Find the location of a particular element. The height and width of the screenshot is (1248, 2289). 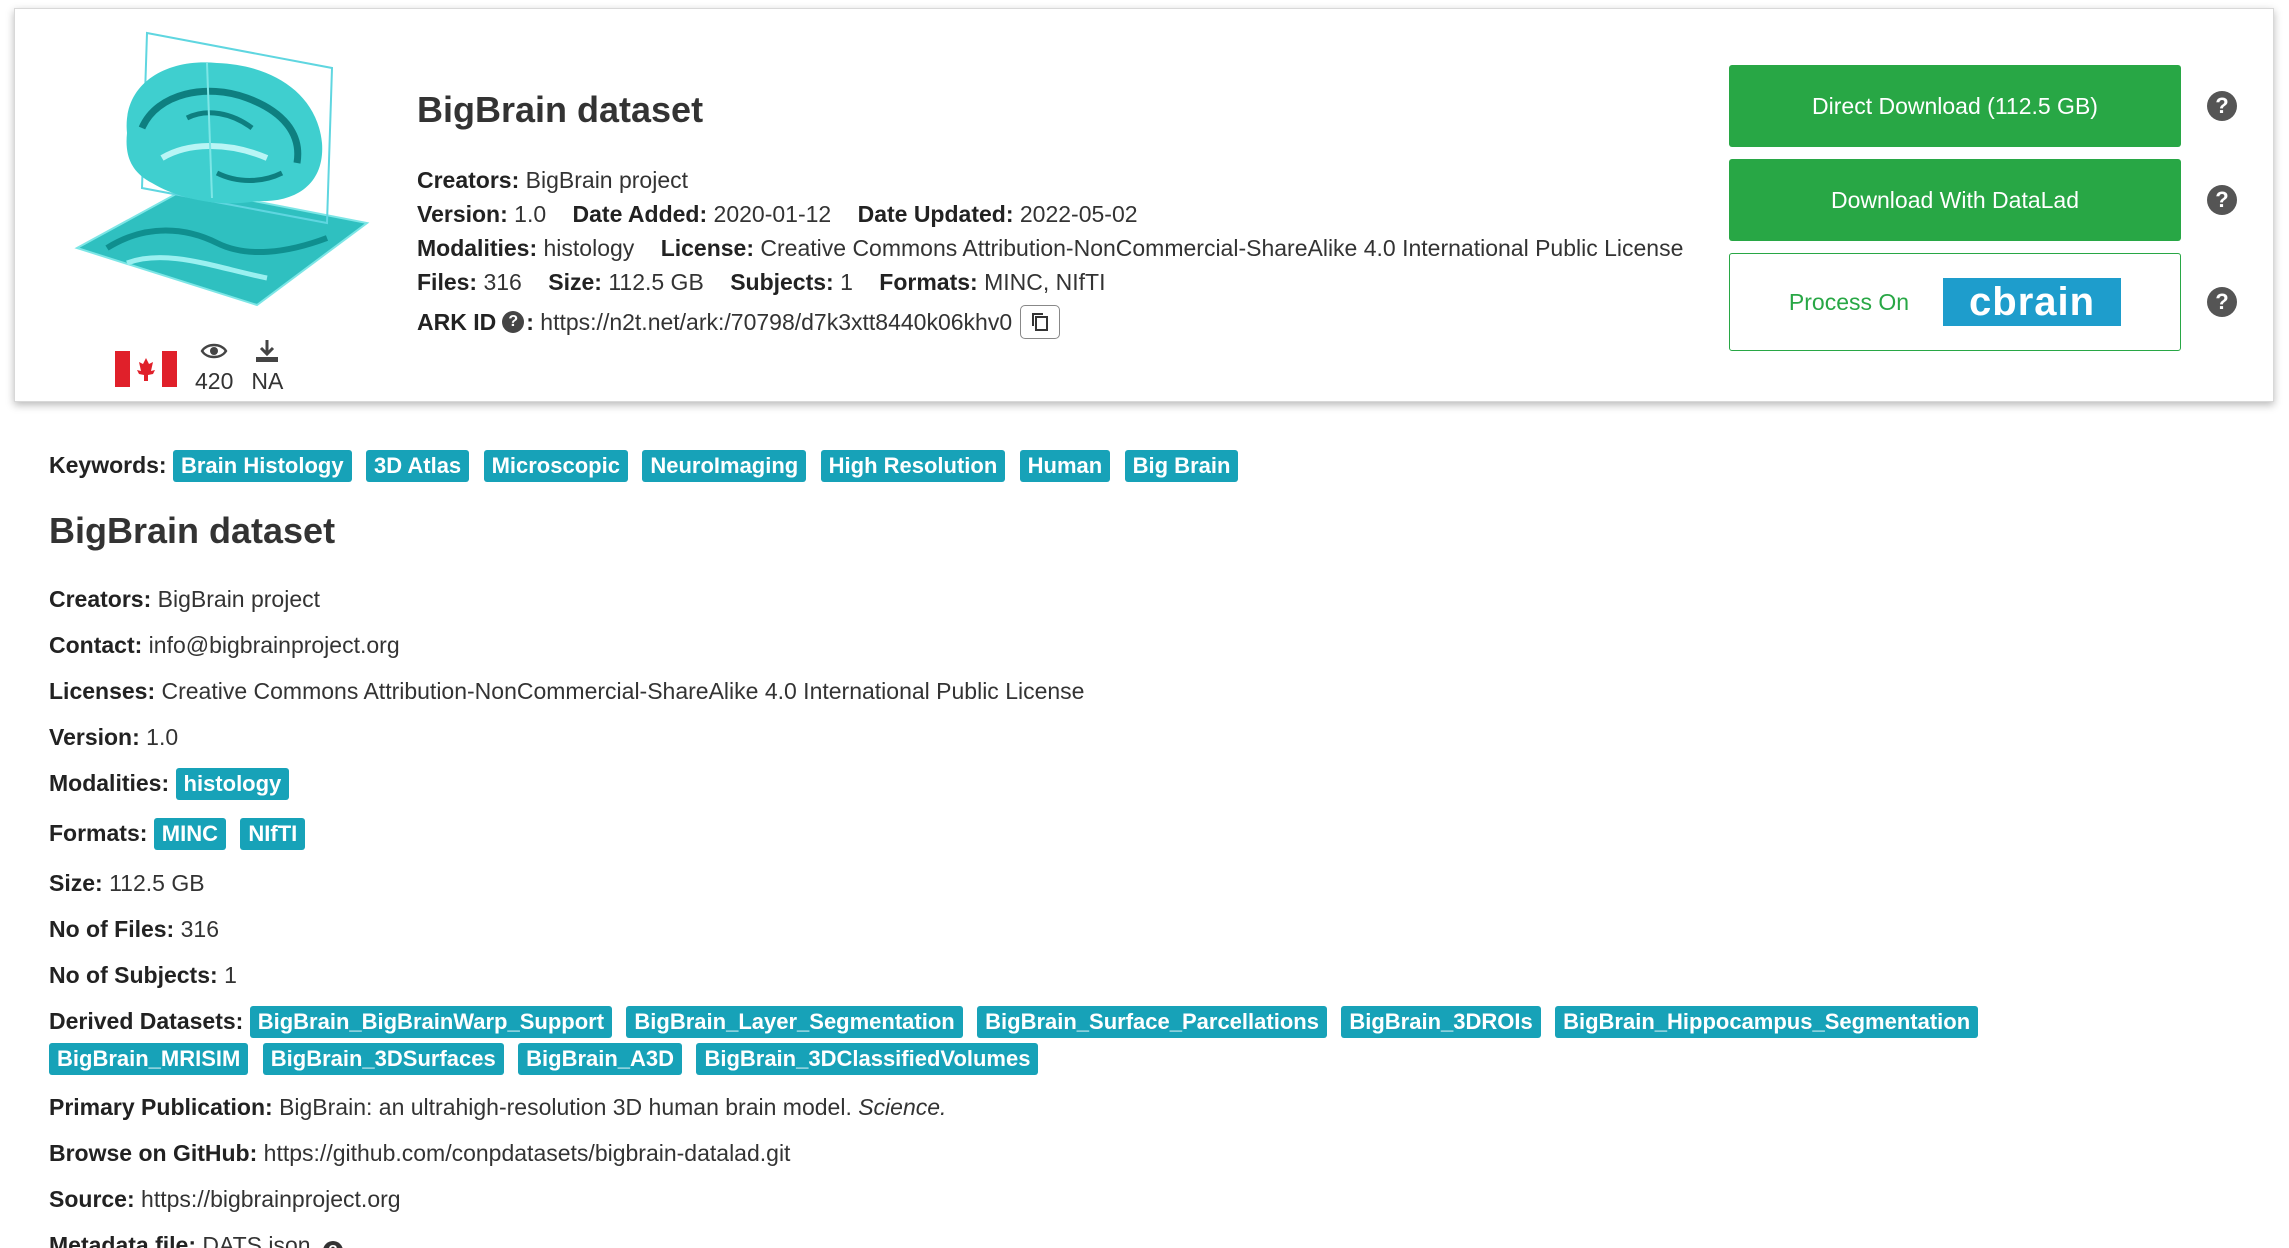

datalad-download-button: Download With DataLad is located at coordinates (1955, 200).